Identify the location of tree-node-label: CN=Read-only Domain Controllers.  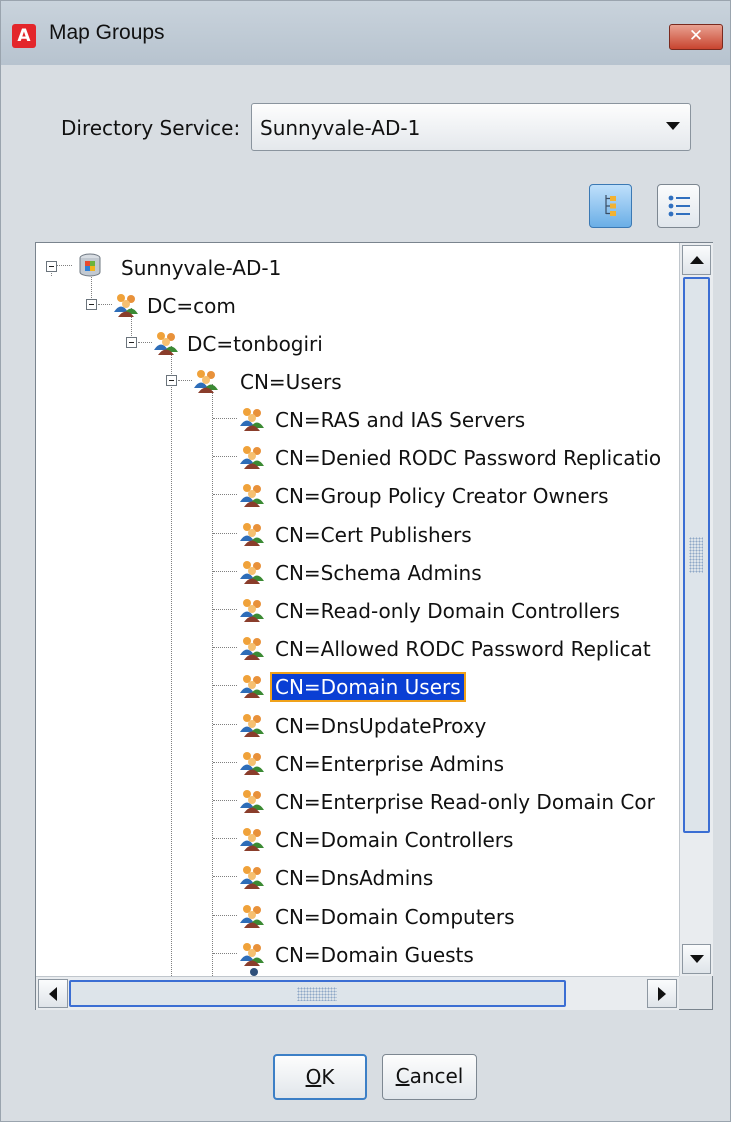
(447, 611).